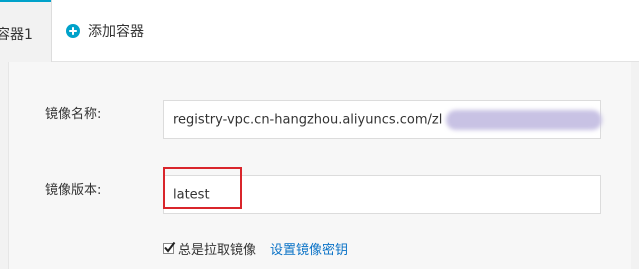 This screenshot has width=639, height=269. I want to click on image-version-label: 镜像版本:, so click(73, 190).